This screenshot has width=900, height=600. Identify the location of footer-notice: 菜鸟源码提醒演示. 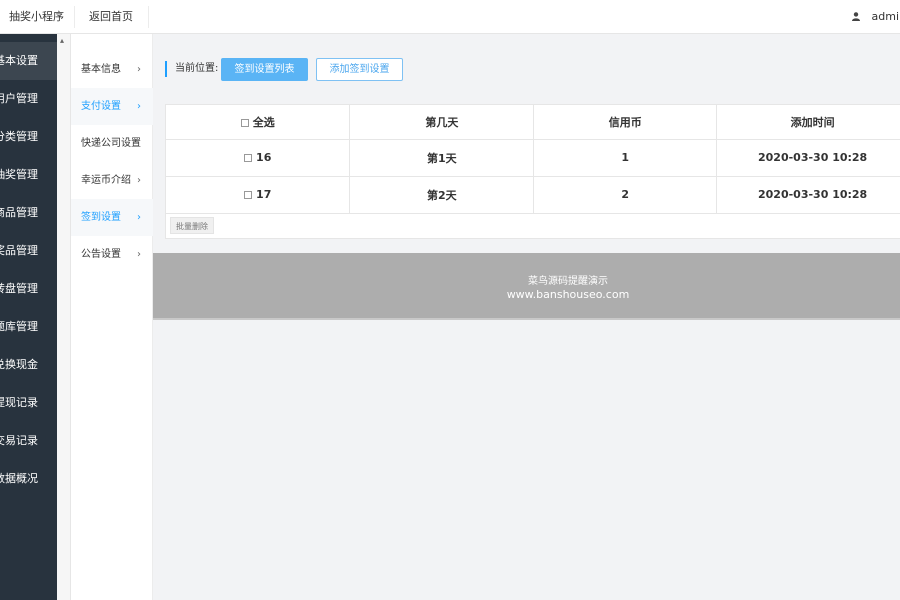
(568, 281).